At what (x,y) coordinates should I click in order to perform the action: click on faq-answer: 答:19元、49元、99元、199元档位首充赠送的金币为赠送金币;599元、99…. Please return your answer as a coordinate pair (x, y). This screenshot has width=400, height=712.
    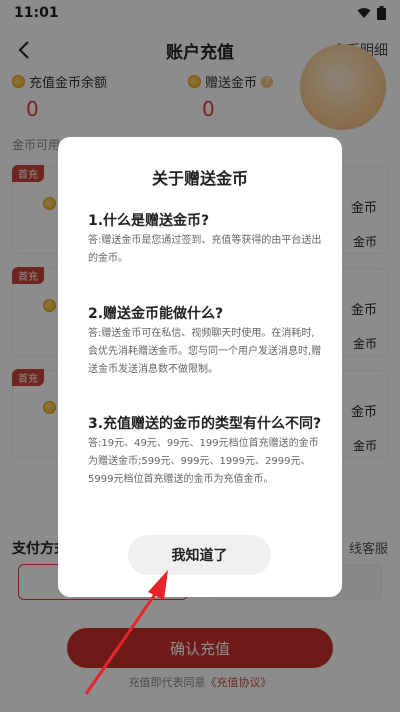
    Looking at the image, I should click on (203, 461).